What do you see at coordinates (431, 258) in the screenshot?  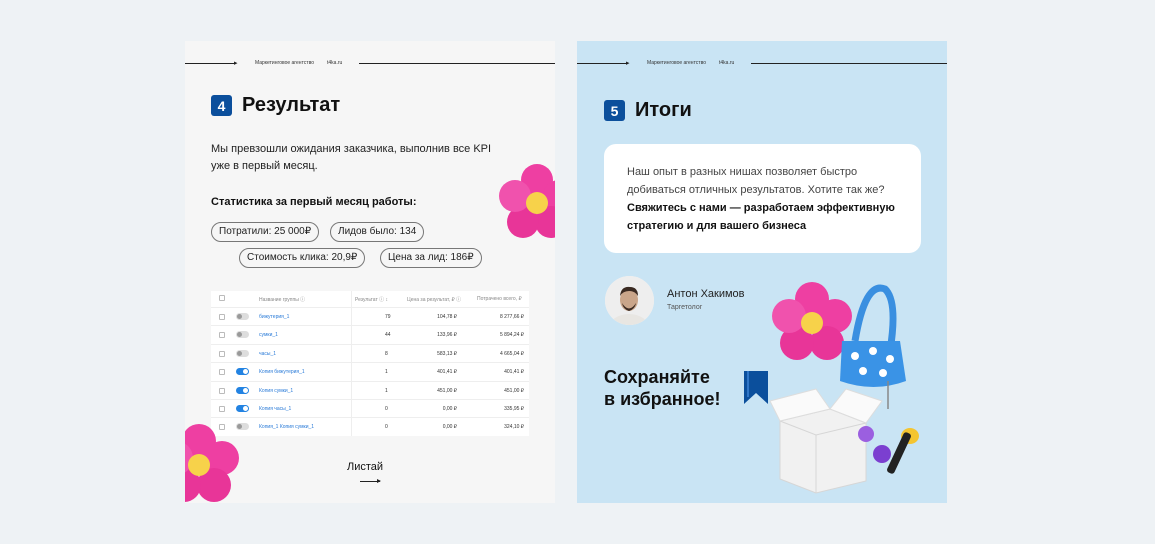 I see `stat-pill-cpl: Цена за лид: 186₽` at bounding box center [431, 258].